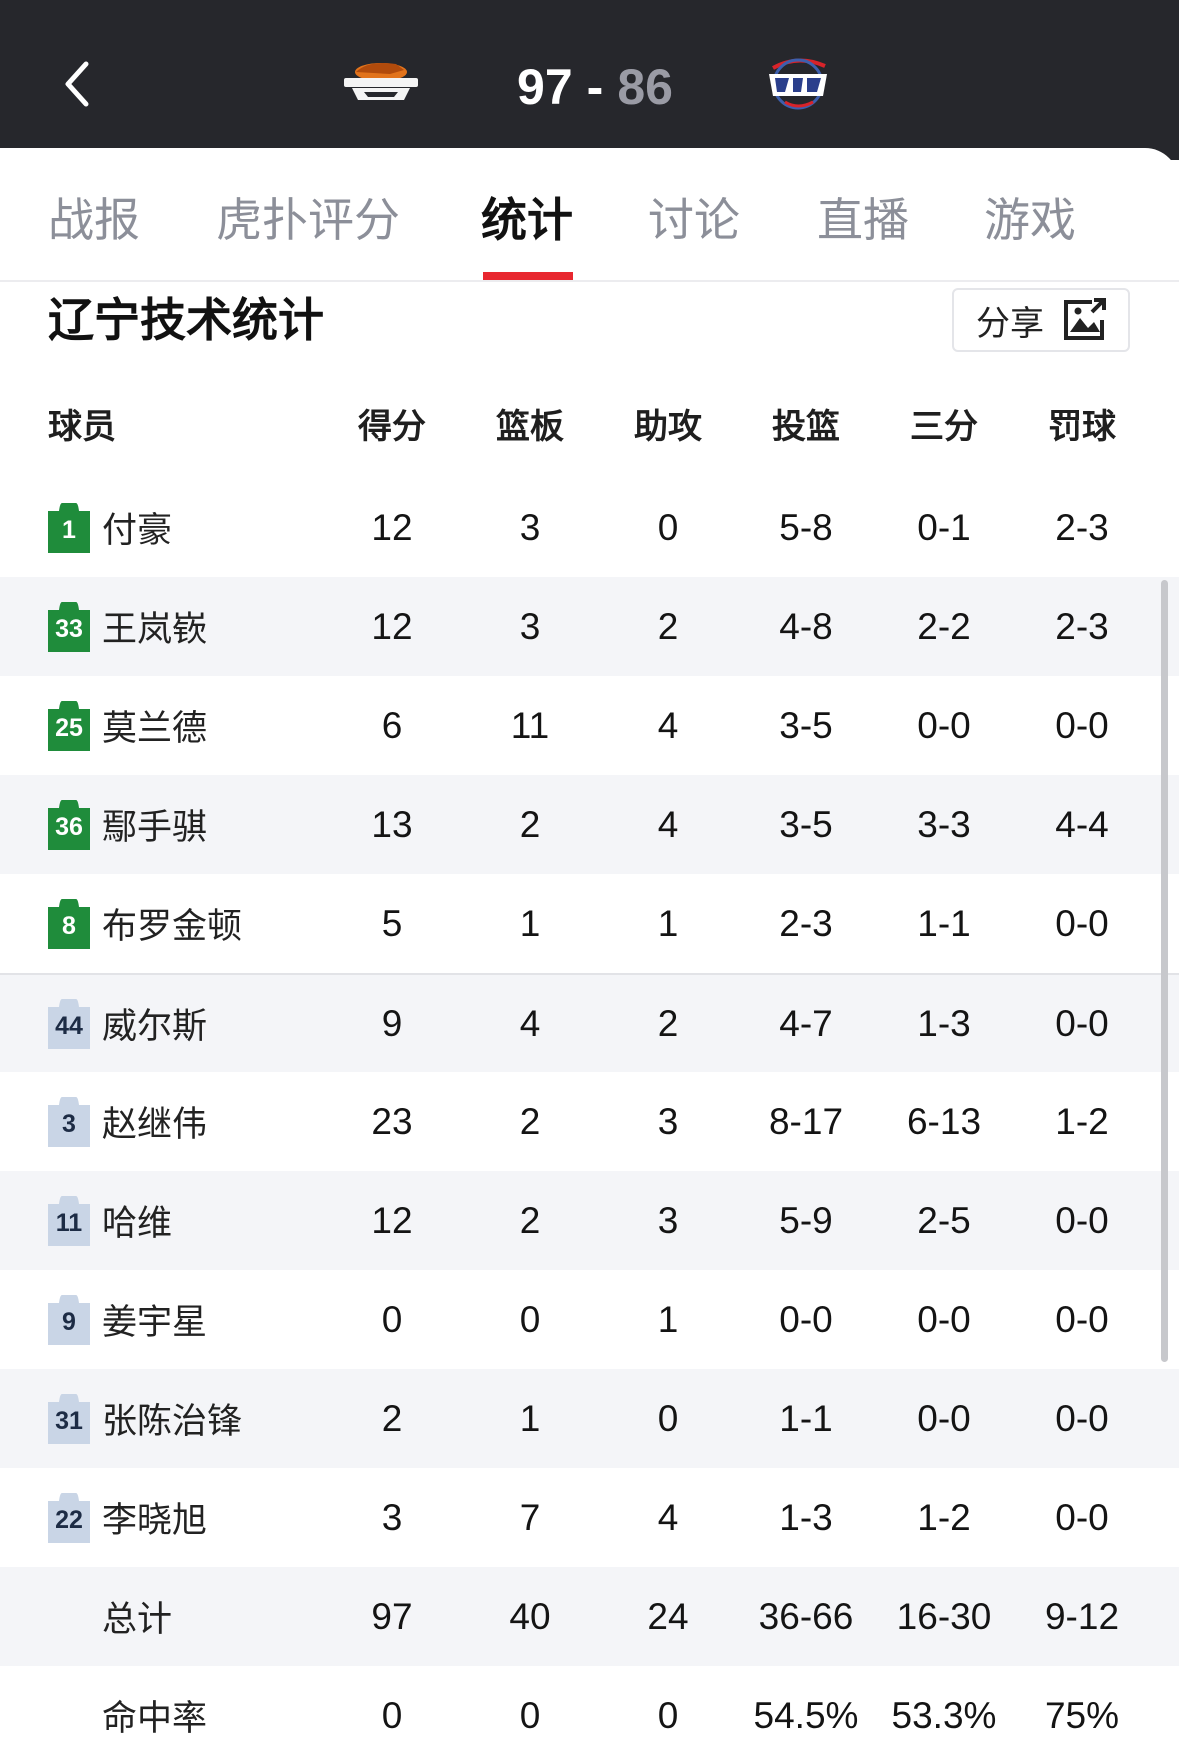 The image size is (1179, 1749). What do you see at coordinates (944, 1121) in the screenshot?
I see `stat-three-pointers: 6-13` at bounding box center [944, 1121].